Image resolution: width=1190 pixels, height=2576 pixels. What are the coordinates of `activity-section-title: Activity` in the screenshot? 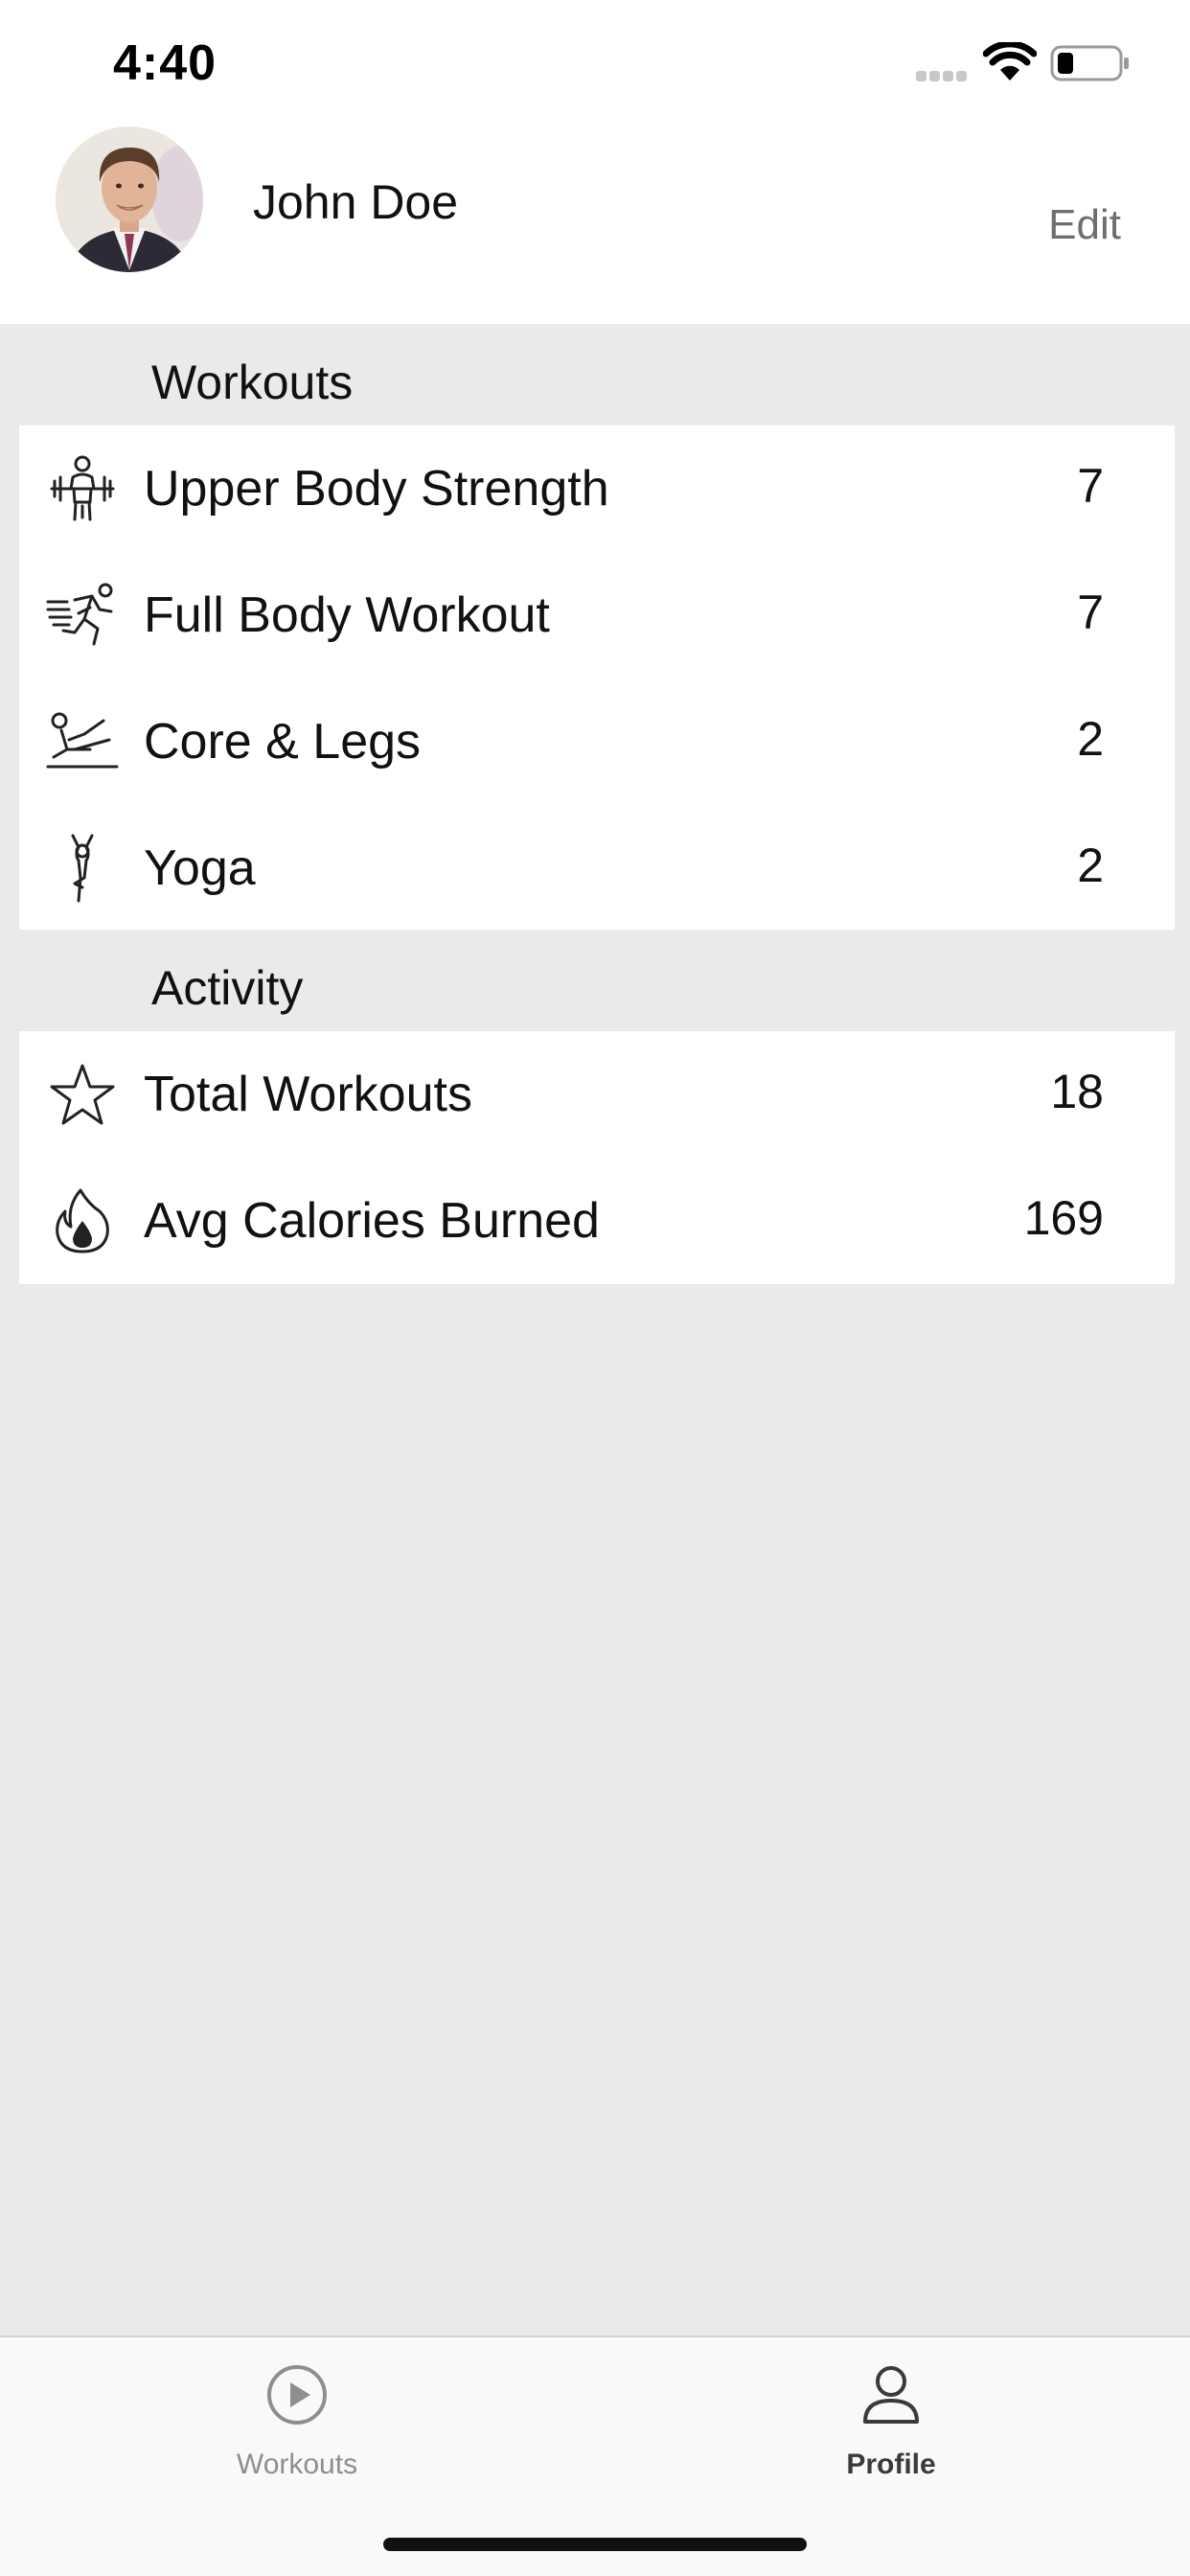 It's located at (228, 988).